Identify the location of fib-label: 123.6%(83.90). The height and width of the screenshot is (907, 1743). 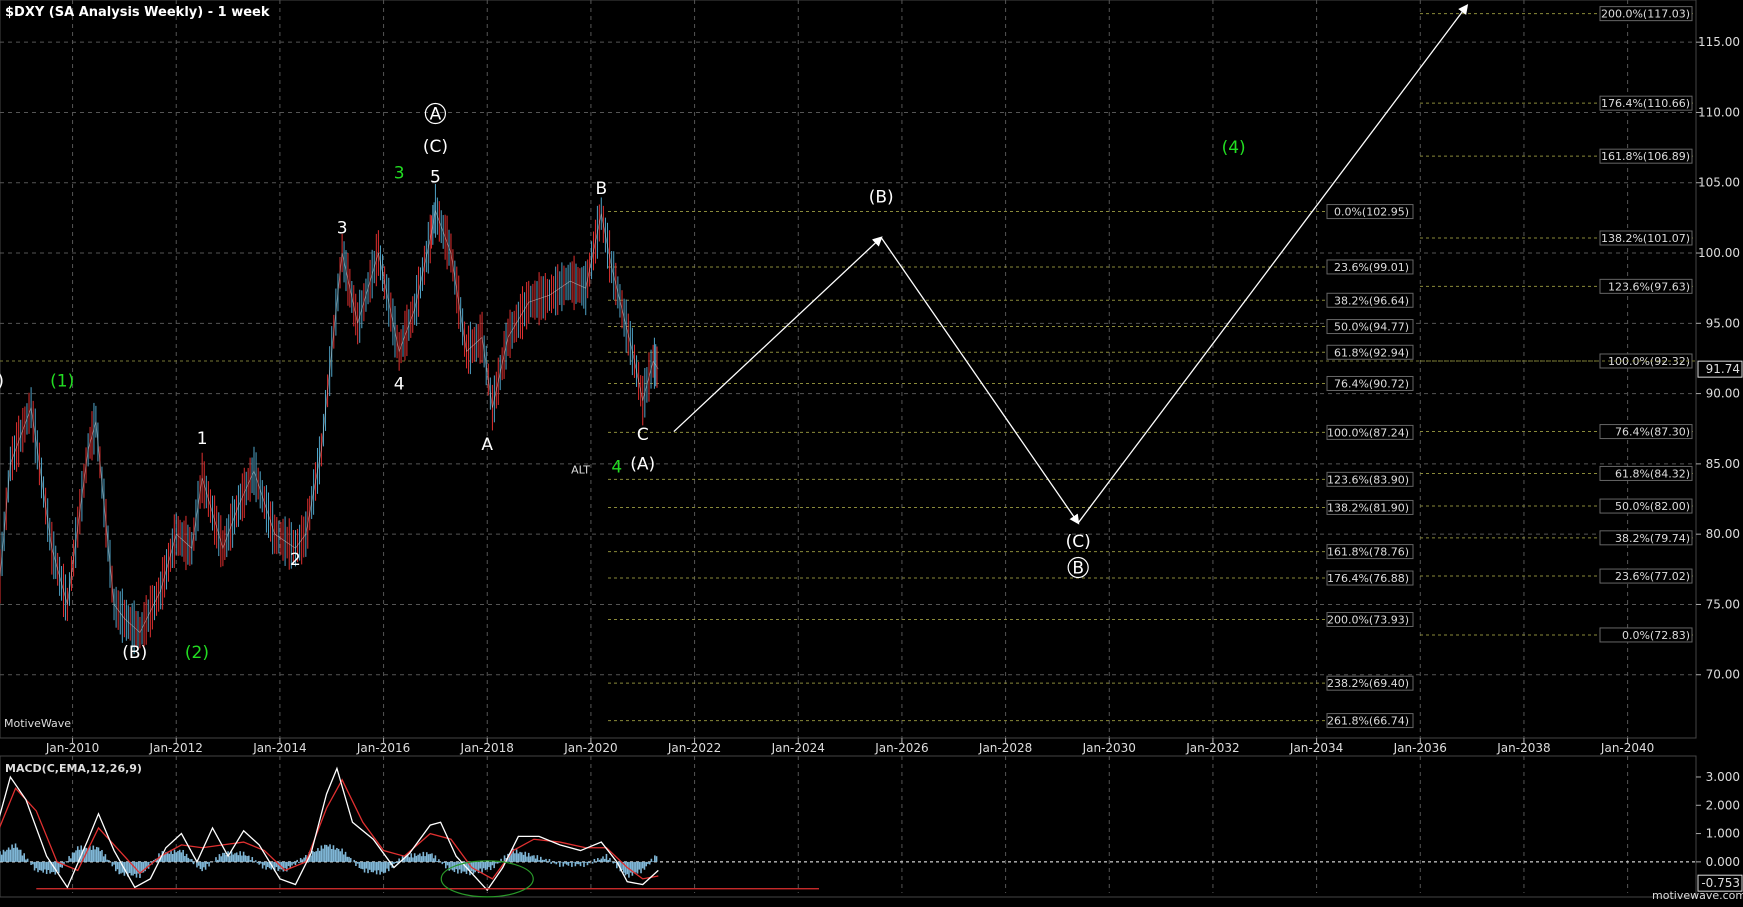
(1368, 479).